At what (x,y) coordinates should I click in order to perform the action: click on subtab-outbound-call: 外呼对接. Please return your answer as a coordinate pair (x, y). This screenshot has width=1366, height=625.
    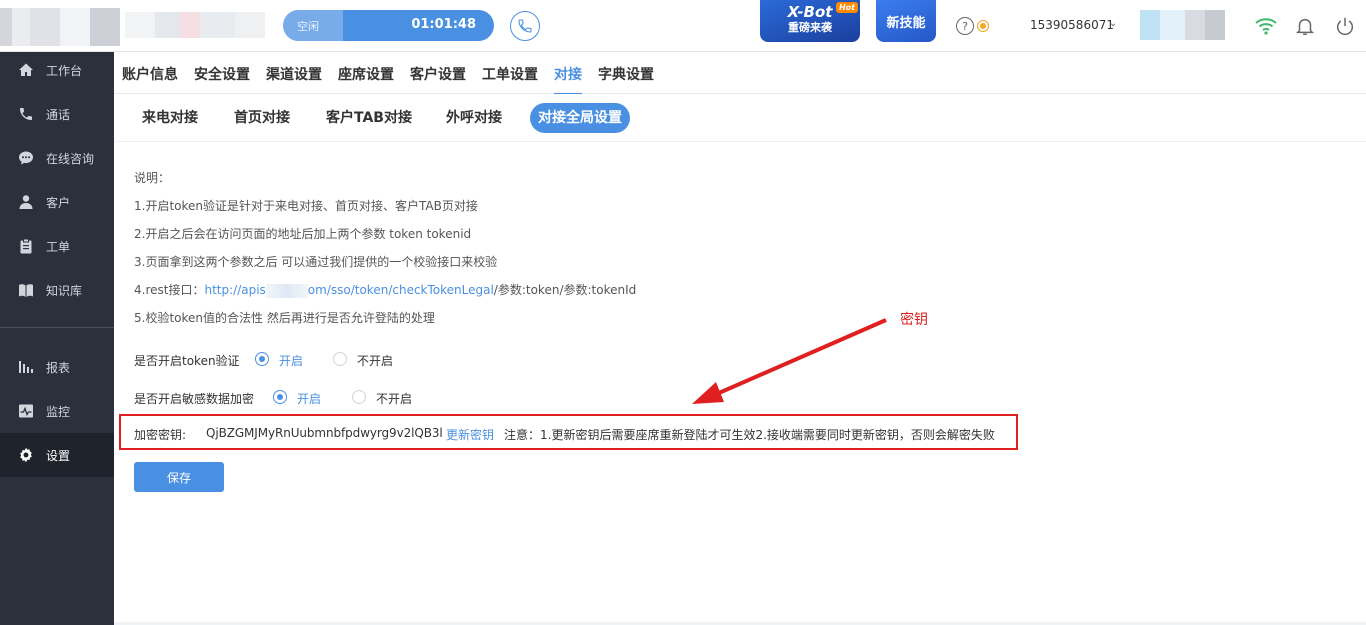
    Looking at the image, I should click on (474, 118).